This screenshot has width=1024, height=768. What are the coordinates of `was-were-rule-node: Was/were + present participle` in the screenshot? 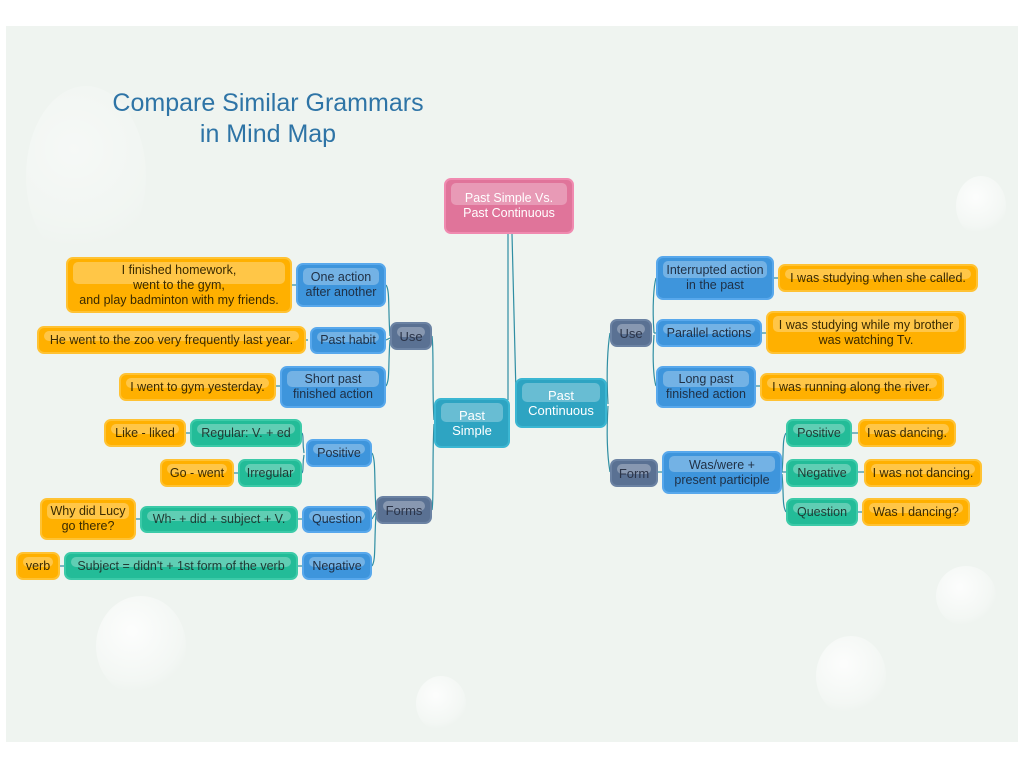 It's located at (722, 472).